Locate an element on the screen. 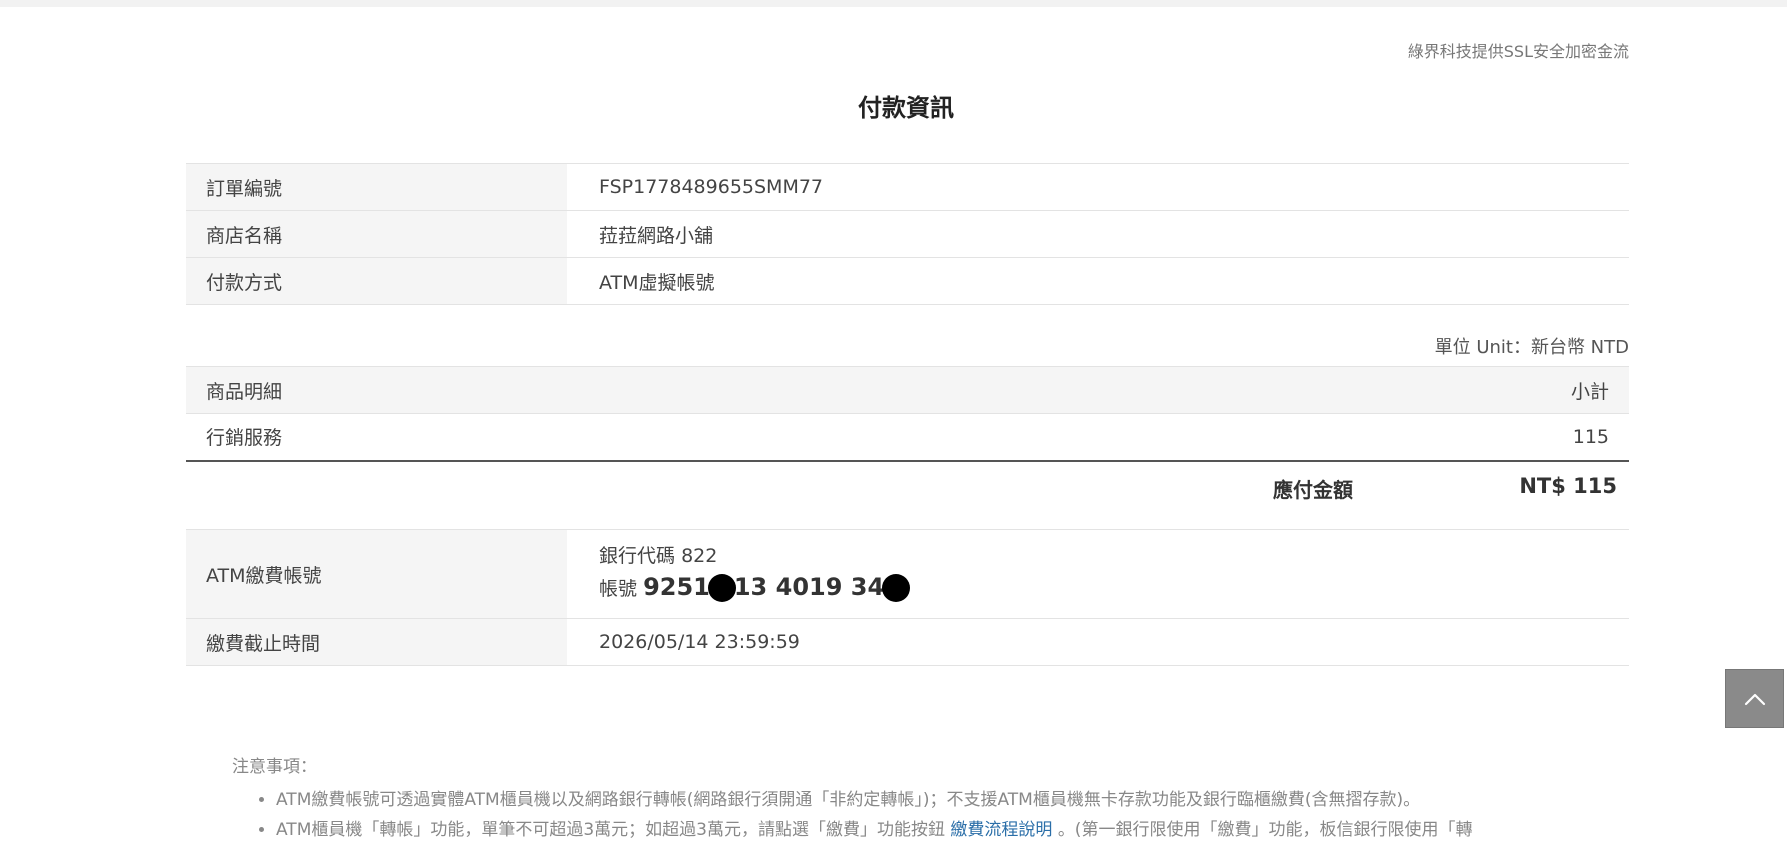  payment-method-value: ATM虛擬帳號 is located at coordinates (1098, 281).